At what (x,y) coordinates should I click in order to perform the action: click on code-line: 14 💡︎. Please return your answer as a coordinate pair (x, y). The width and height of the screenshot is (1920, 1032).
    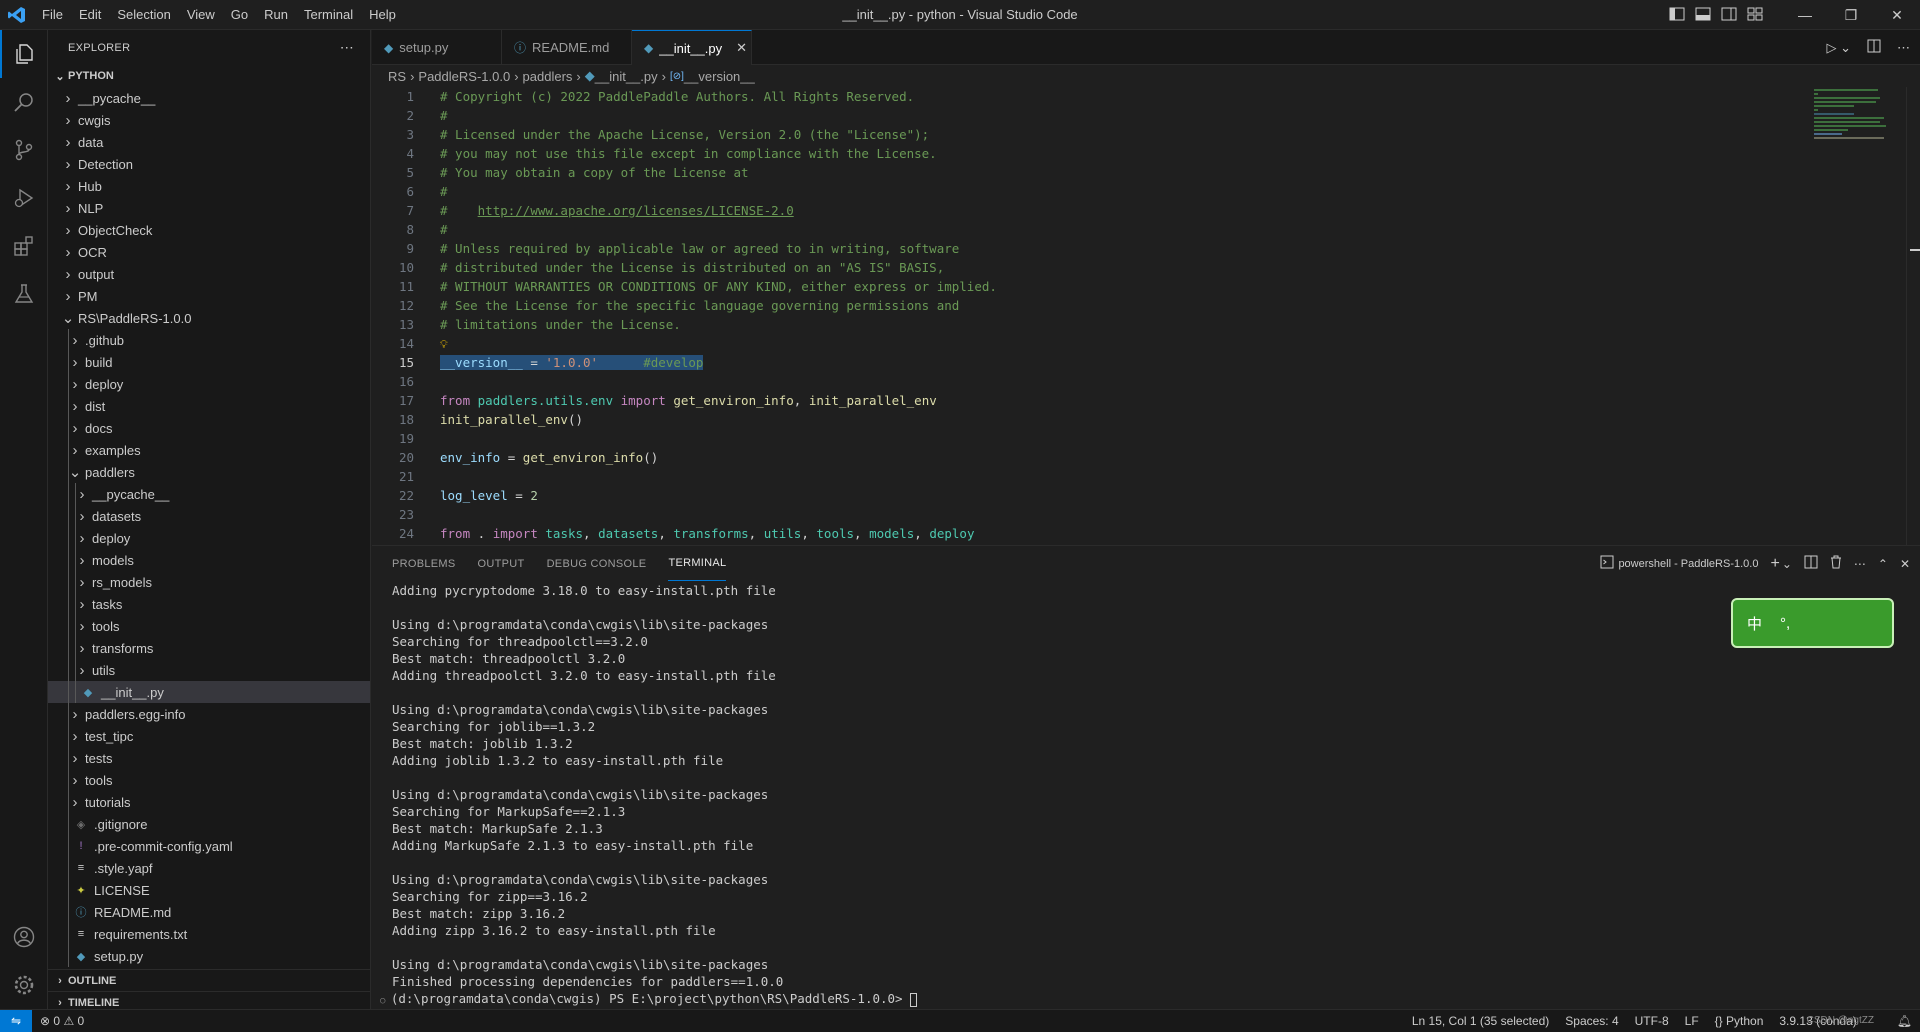
    Looking at the image, I should click on (1072, 343).